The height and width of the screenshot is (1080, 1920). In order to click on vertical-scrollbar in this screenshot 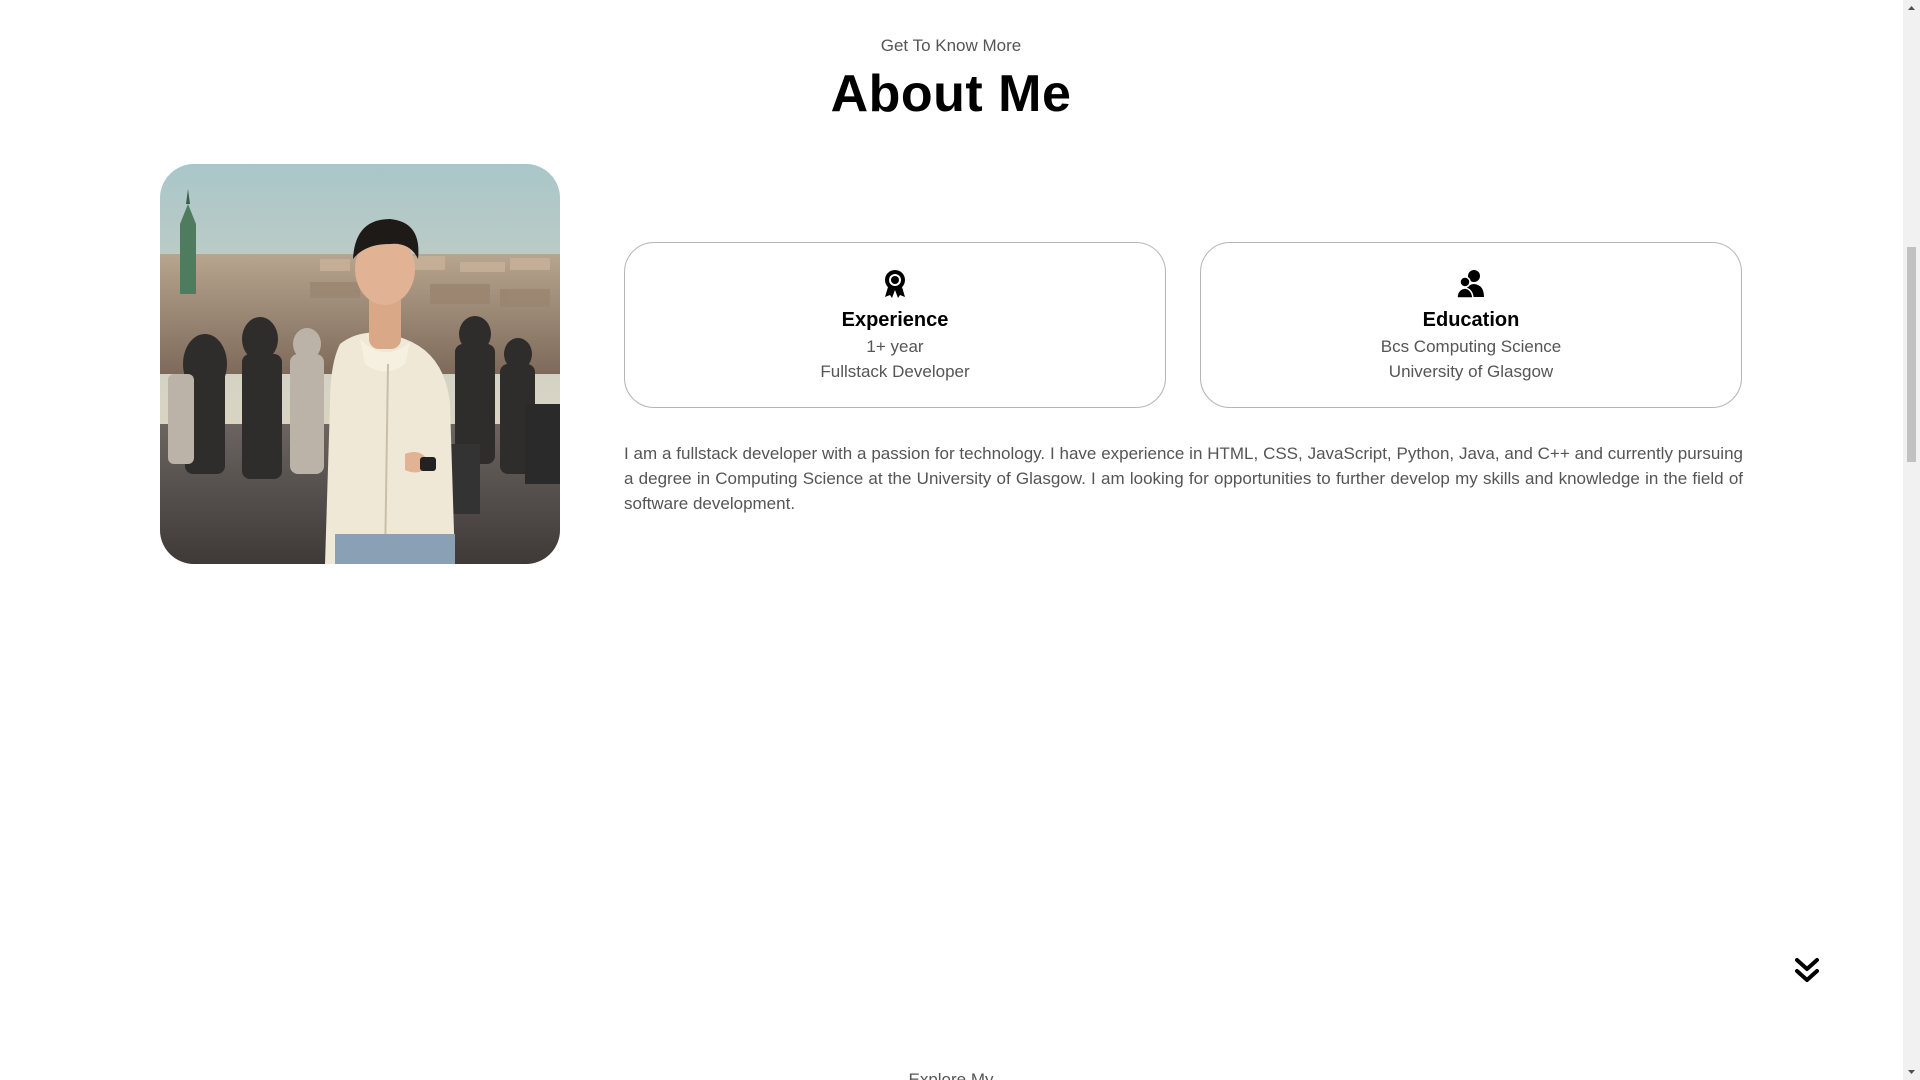, I will do `click(1911, 540)`.